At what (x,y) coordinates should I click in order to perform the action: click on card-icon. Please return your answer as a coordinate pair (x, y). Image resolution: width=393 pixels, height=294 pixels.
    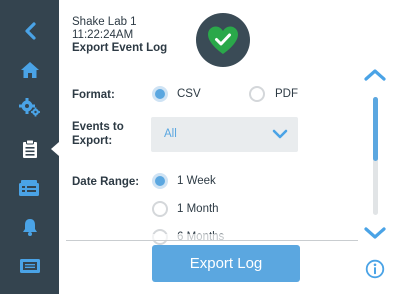
    Looking at the image, I should click on (29, 266).